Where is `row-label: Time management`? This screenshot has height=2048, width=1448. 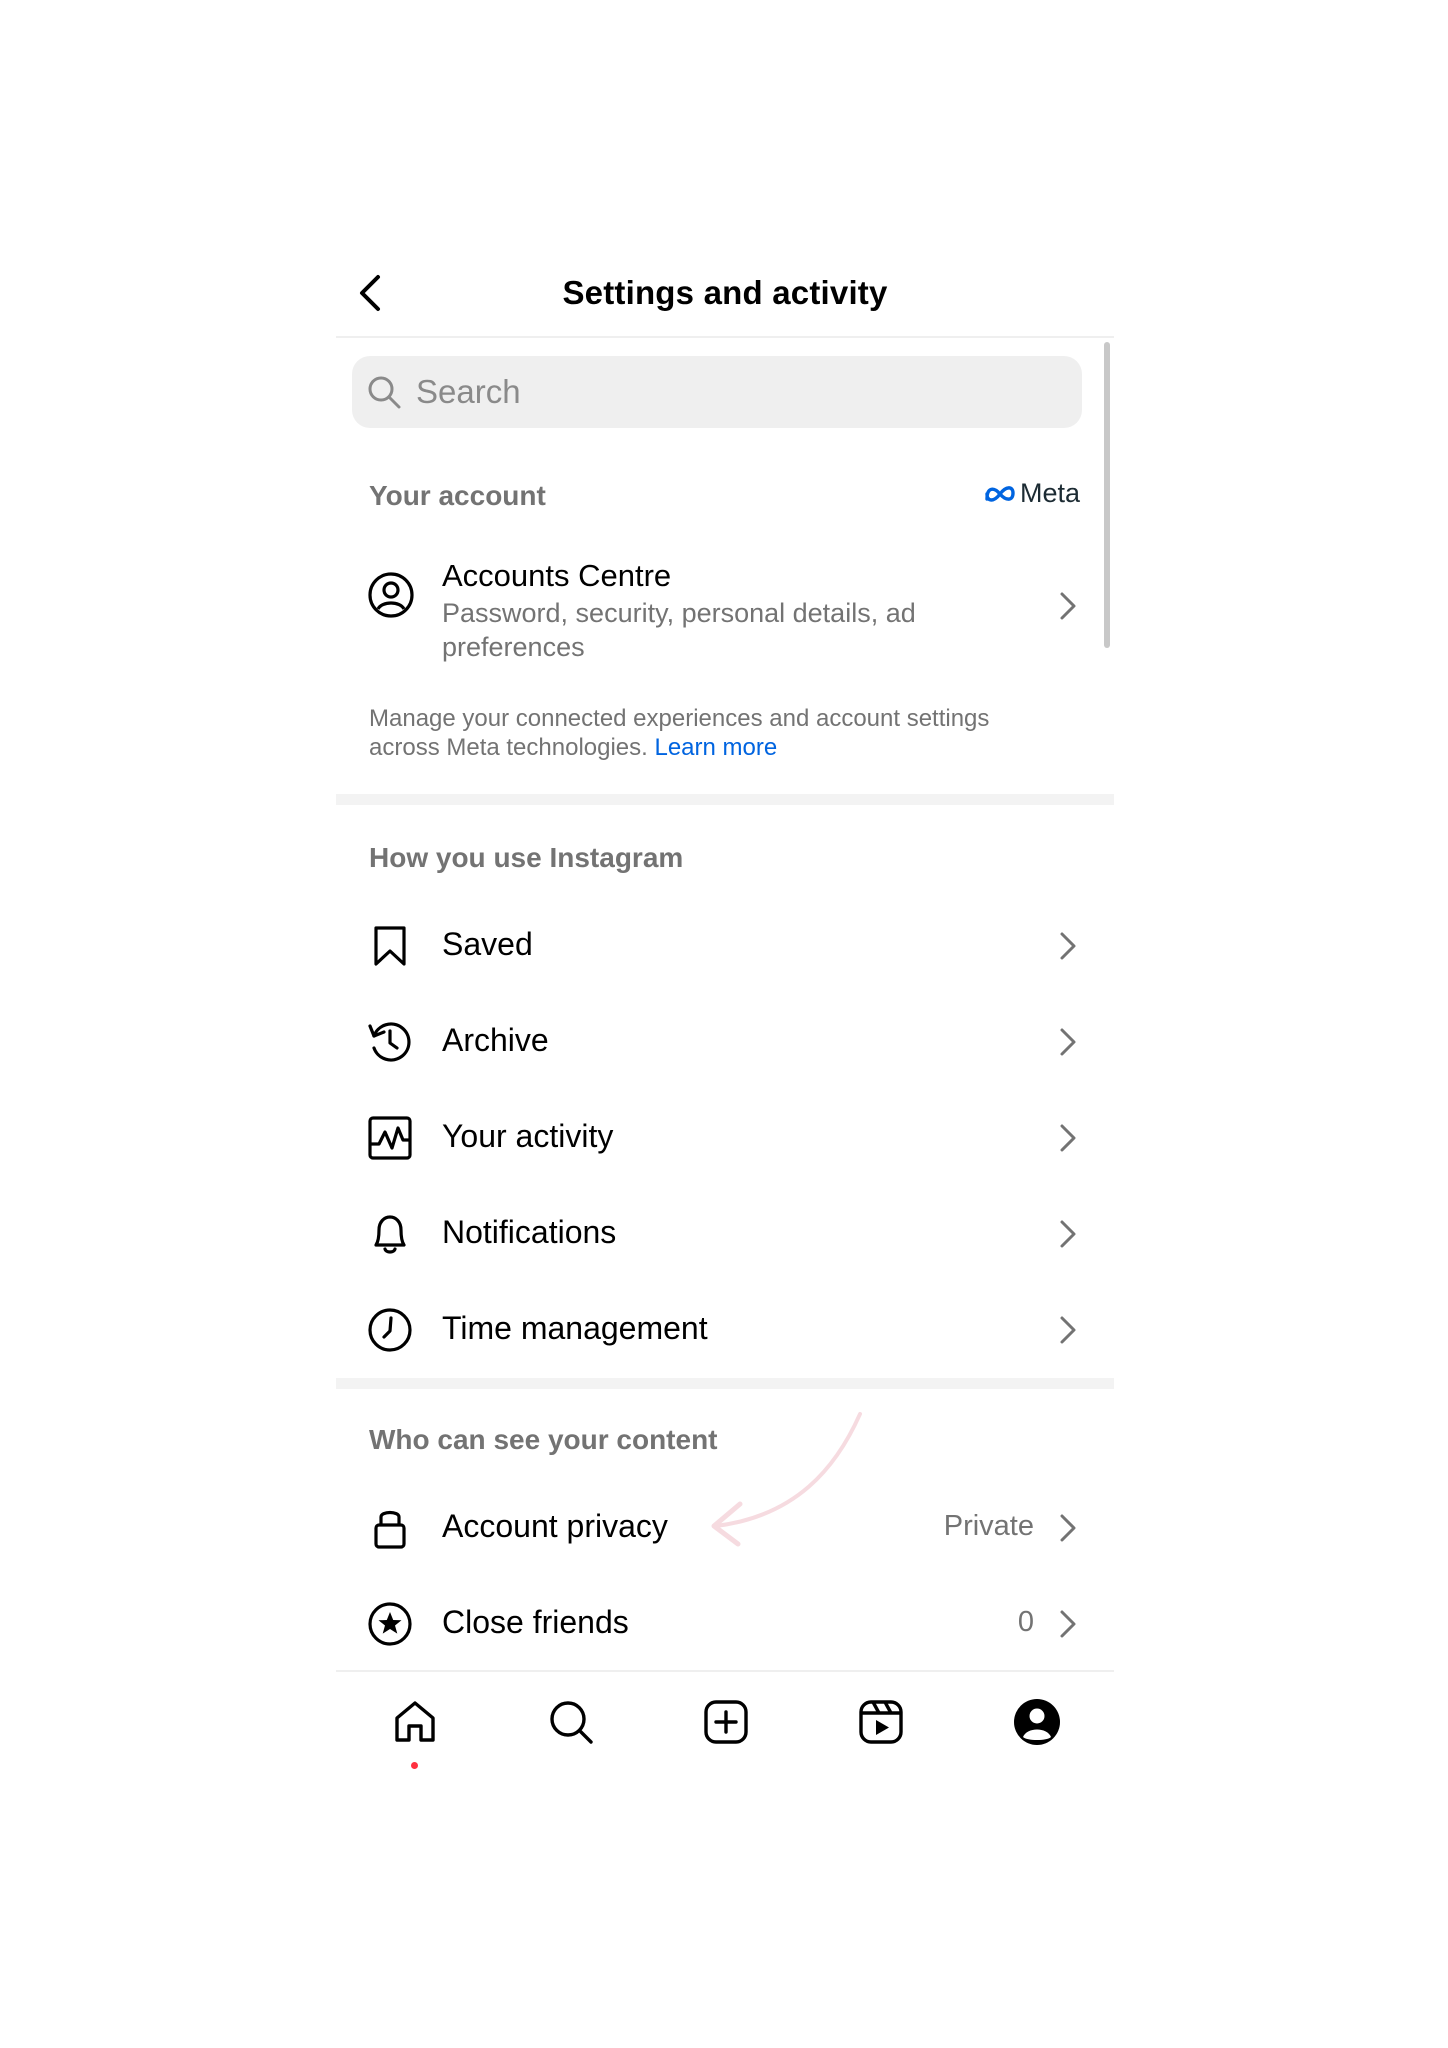
row-label: Time management is located at coordinates (575, 1328).